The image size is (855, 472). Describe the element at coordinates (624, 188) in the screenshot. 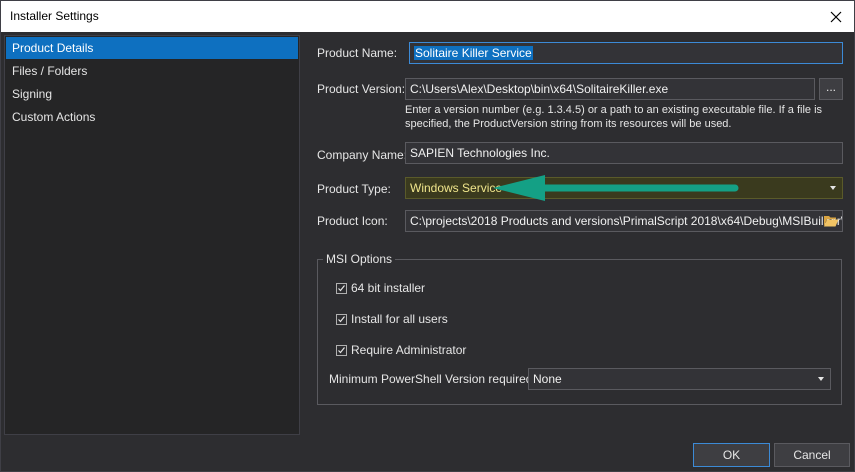

I see `product-type-select: Windows Service` at that location.